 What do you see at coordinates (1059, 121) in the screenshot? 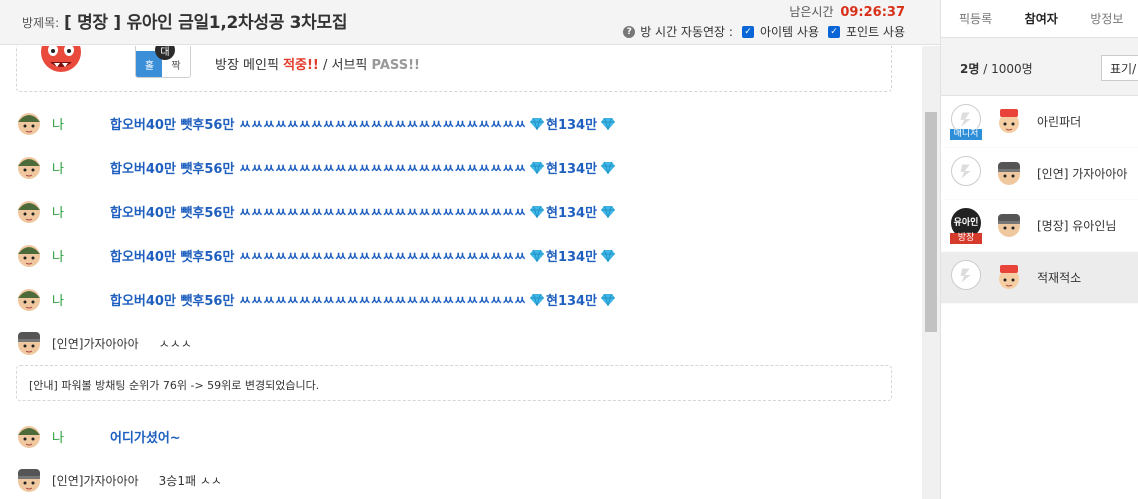
I see `participant-name: 아린파더` at bounding box center [1059, 121].